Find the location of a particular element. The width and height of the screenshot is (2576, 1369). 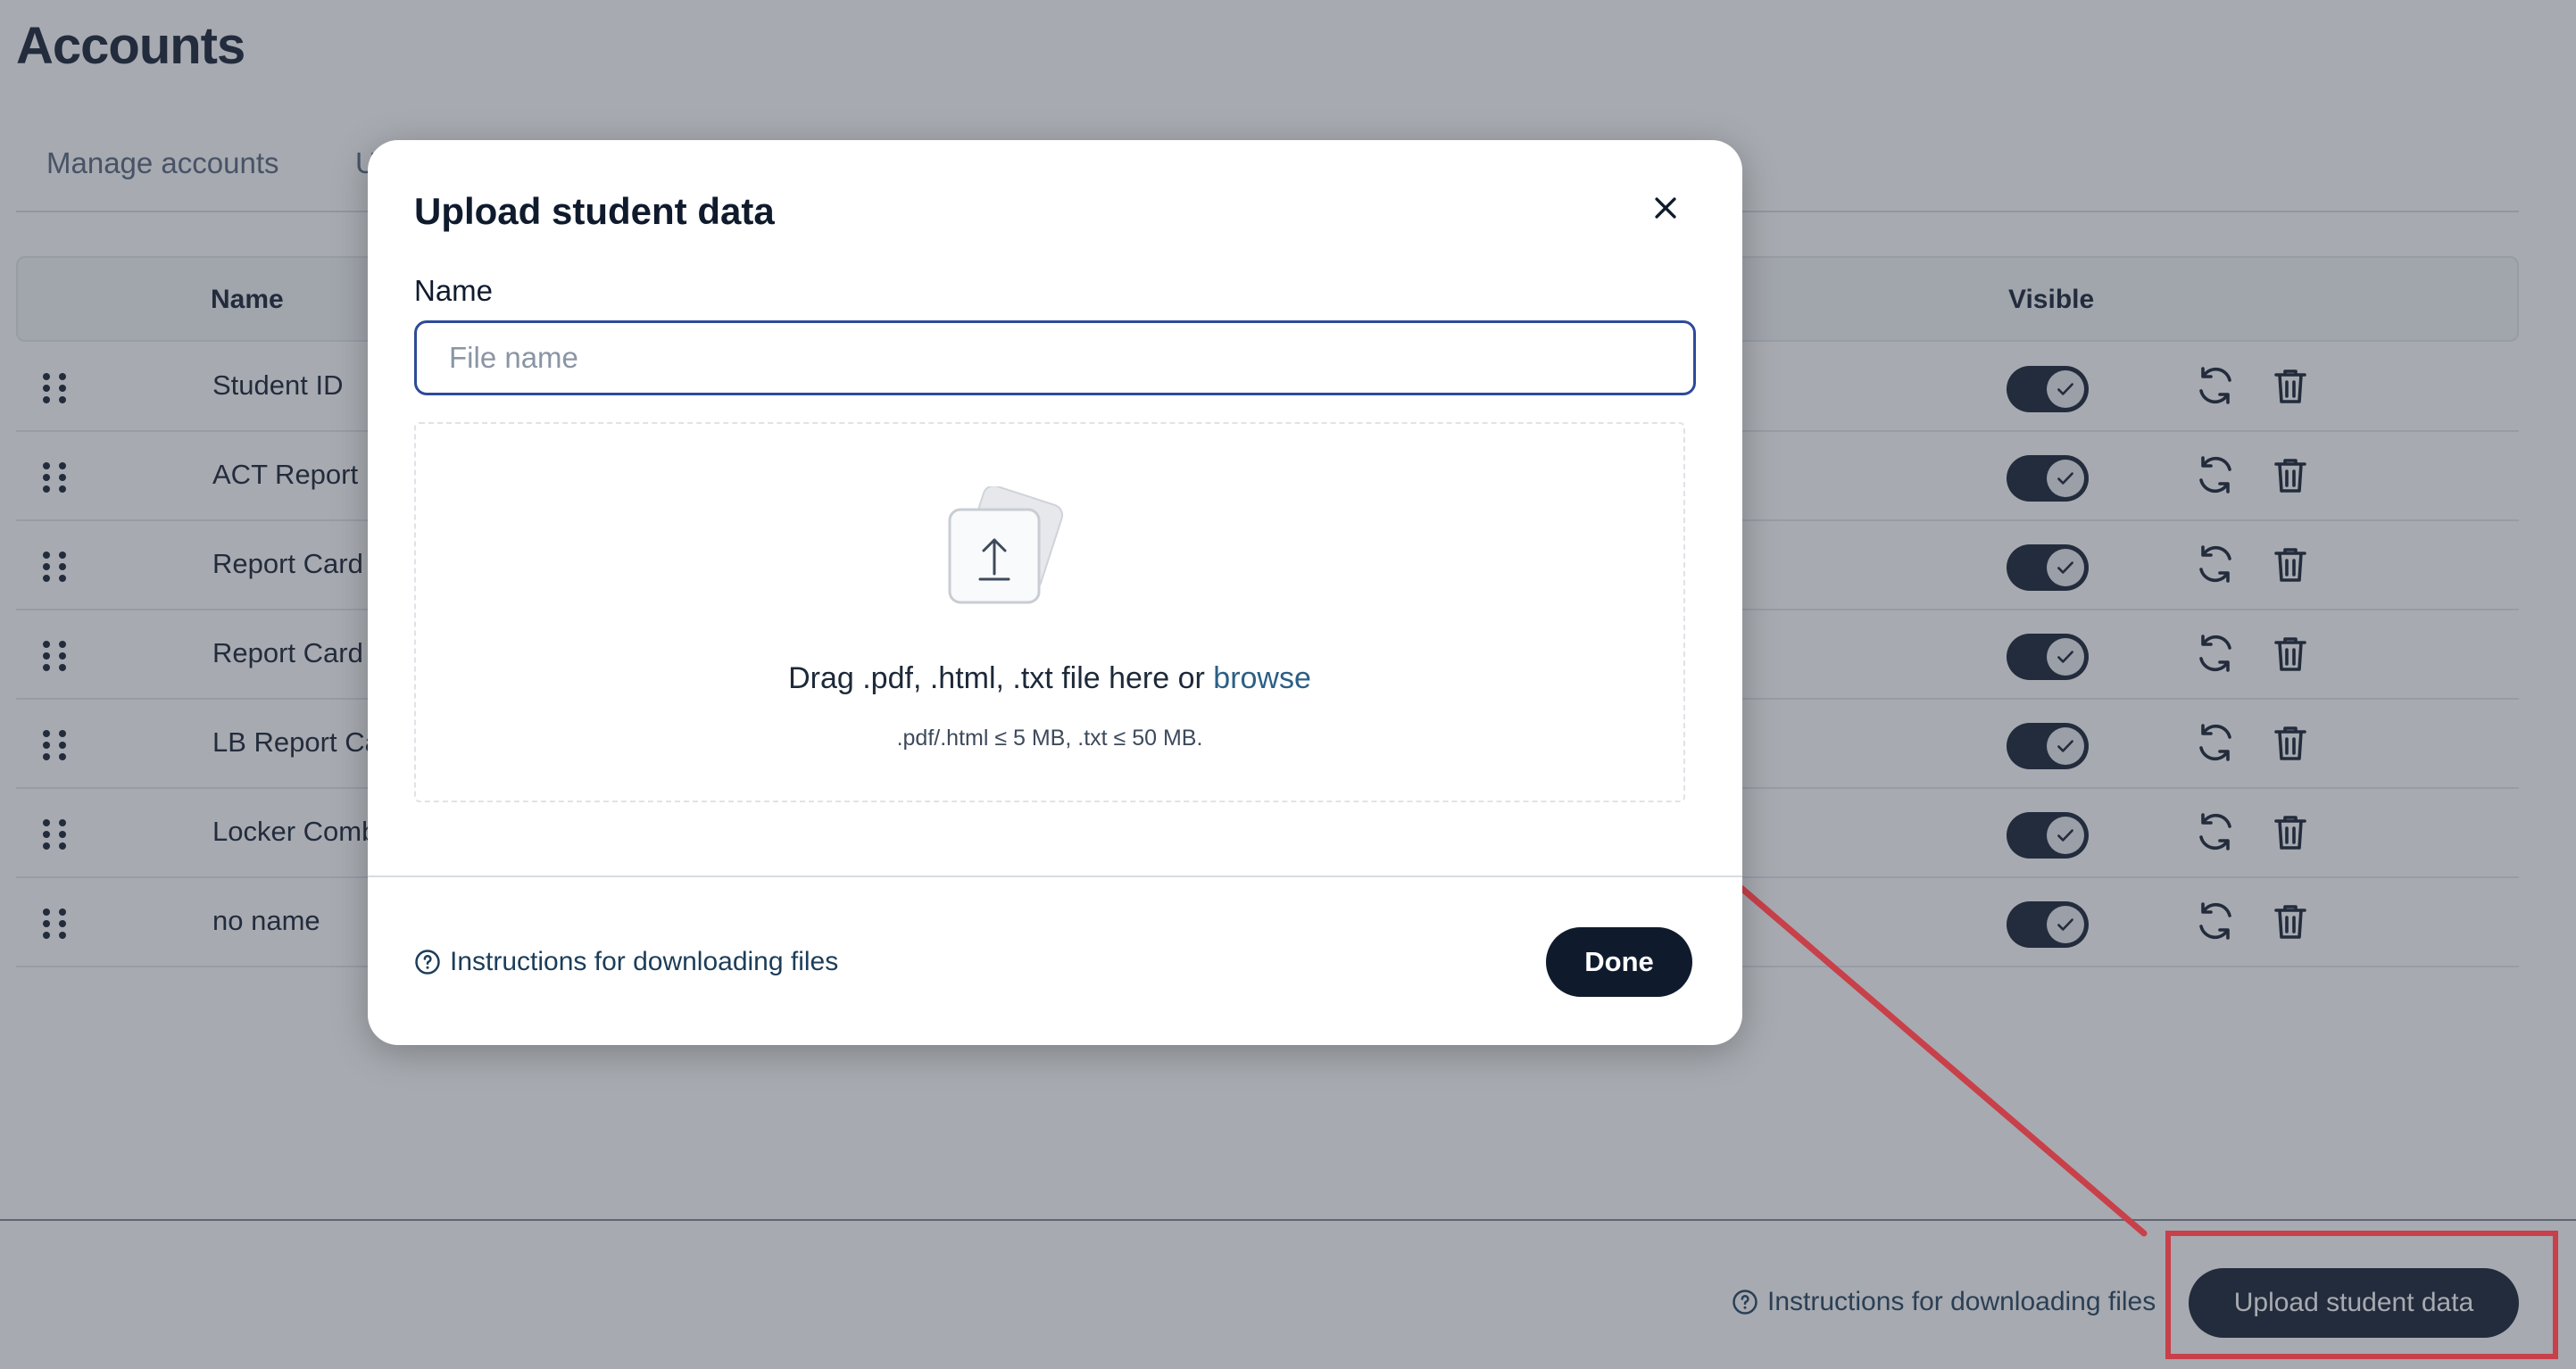

name-field-label: Name is located at coordinates (454, 290).